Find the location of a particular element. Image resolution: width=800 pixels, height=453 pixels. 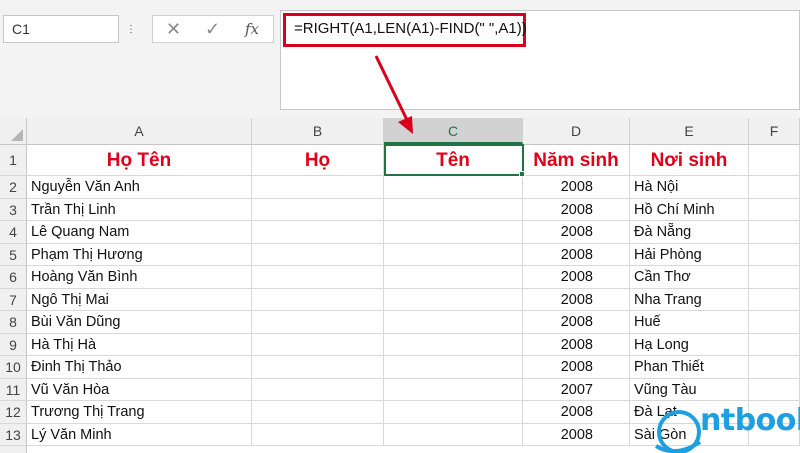

watermark-text: ntbook is located at coordinates (750, 420).